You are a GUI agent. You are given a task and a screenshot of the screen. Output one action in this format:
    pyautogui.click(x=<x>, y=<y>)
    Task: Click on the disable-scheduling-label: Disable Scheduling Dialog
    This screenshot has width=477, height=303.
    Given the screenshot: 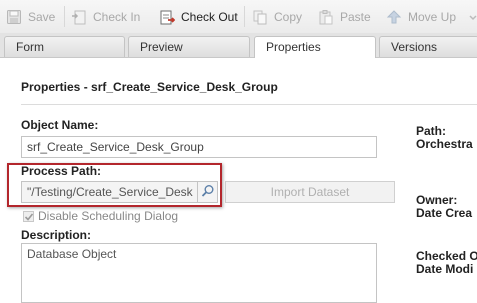 What is the action you would take?
    pyautogui.click(x=108, y=216)
    